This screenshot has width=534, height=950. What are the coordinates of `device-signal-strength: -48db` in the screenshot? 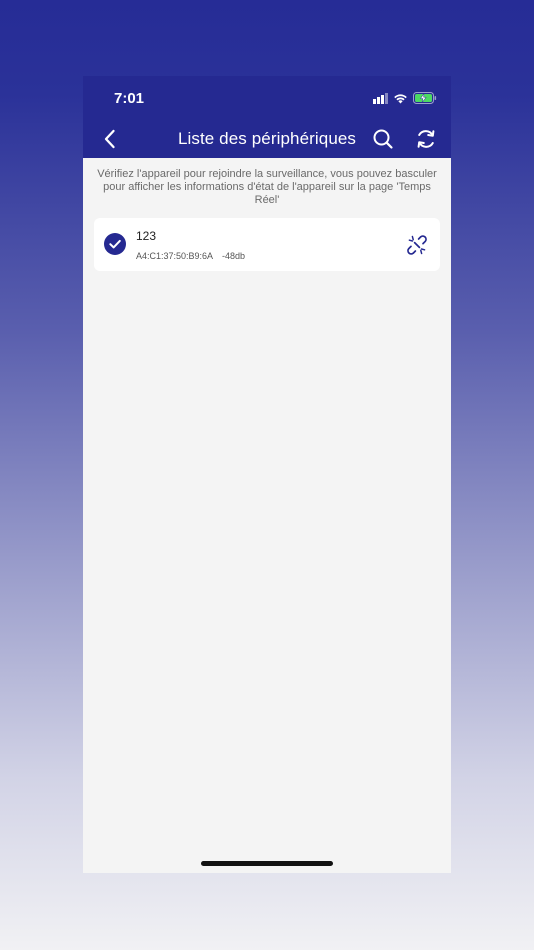 It's located at (234, 256).